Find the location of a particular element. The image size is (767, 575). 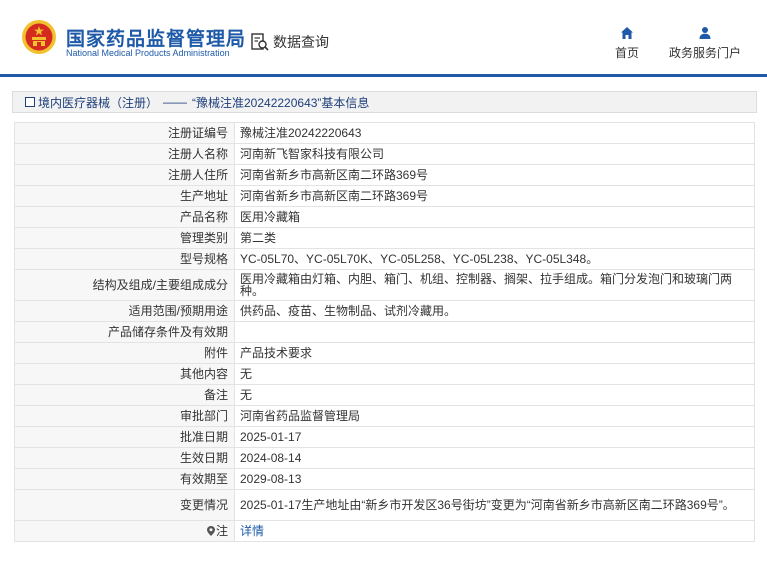

field-label: 注册人名称 is located at coordinates (124, 154).